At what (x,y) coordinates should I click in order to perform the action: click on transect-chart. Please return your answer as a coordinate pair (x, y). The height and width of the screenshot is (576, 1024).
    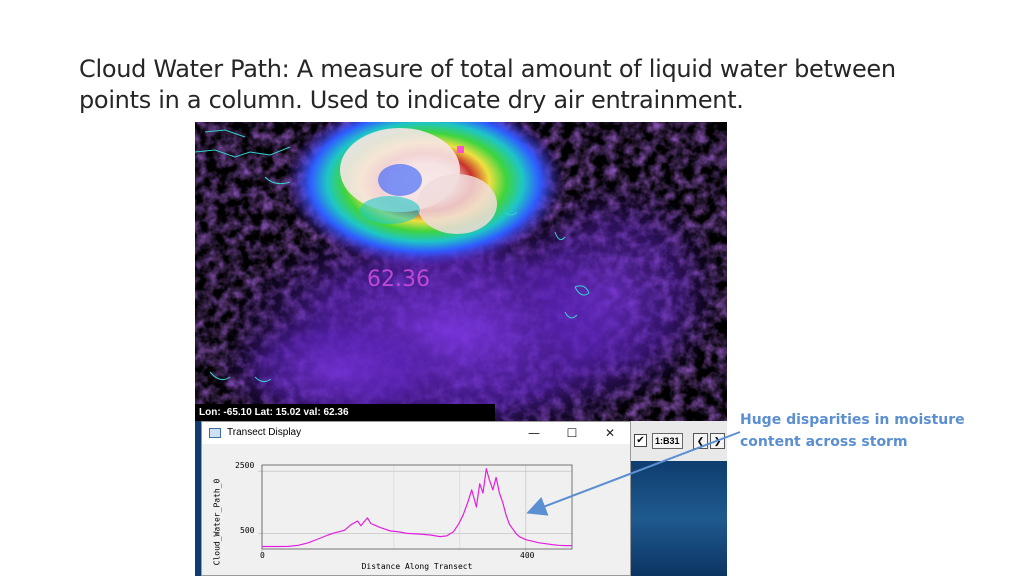
    Looking at the image, I should click on (415, 508).